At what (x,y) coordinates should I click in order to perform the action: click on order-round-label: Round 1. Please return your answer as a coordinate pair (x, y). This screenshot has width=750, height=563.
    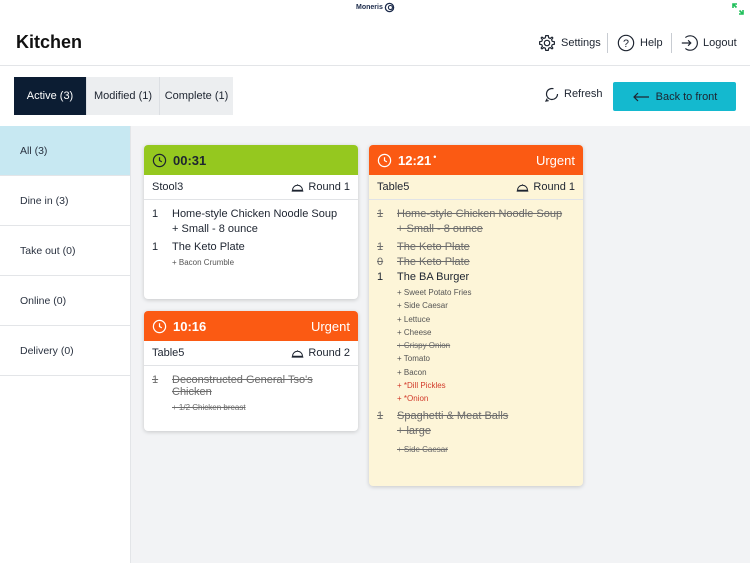
    Looking at the image, I should click on (554, 187).